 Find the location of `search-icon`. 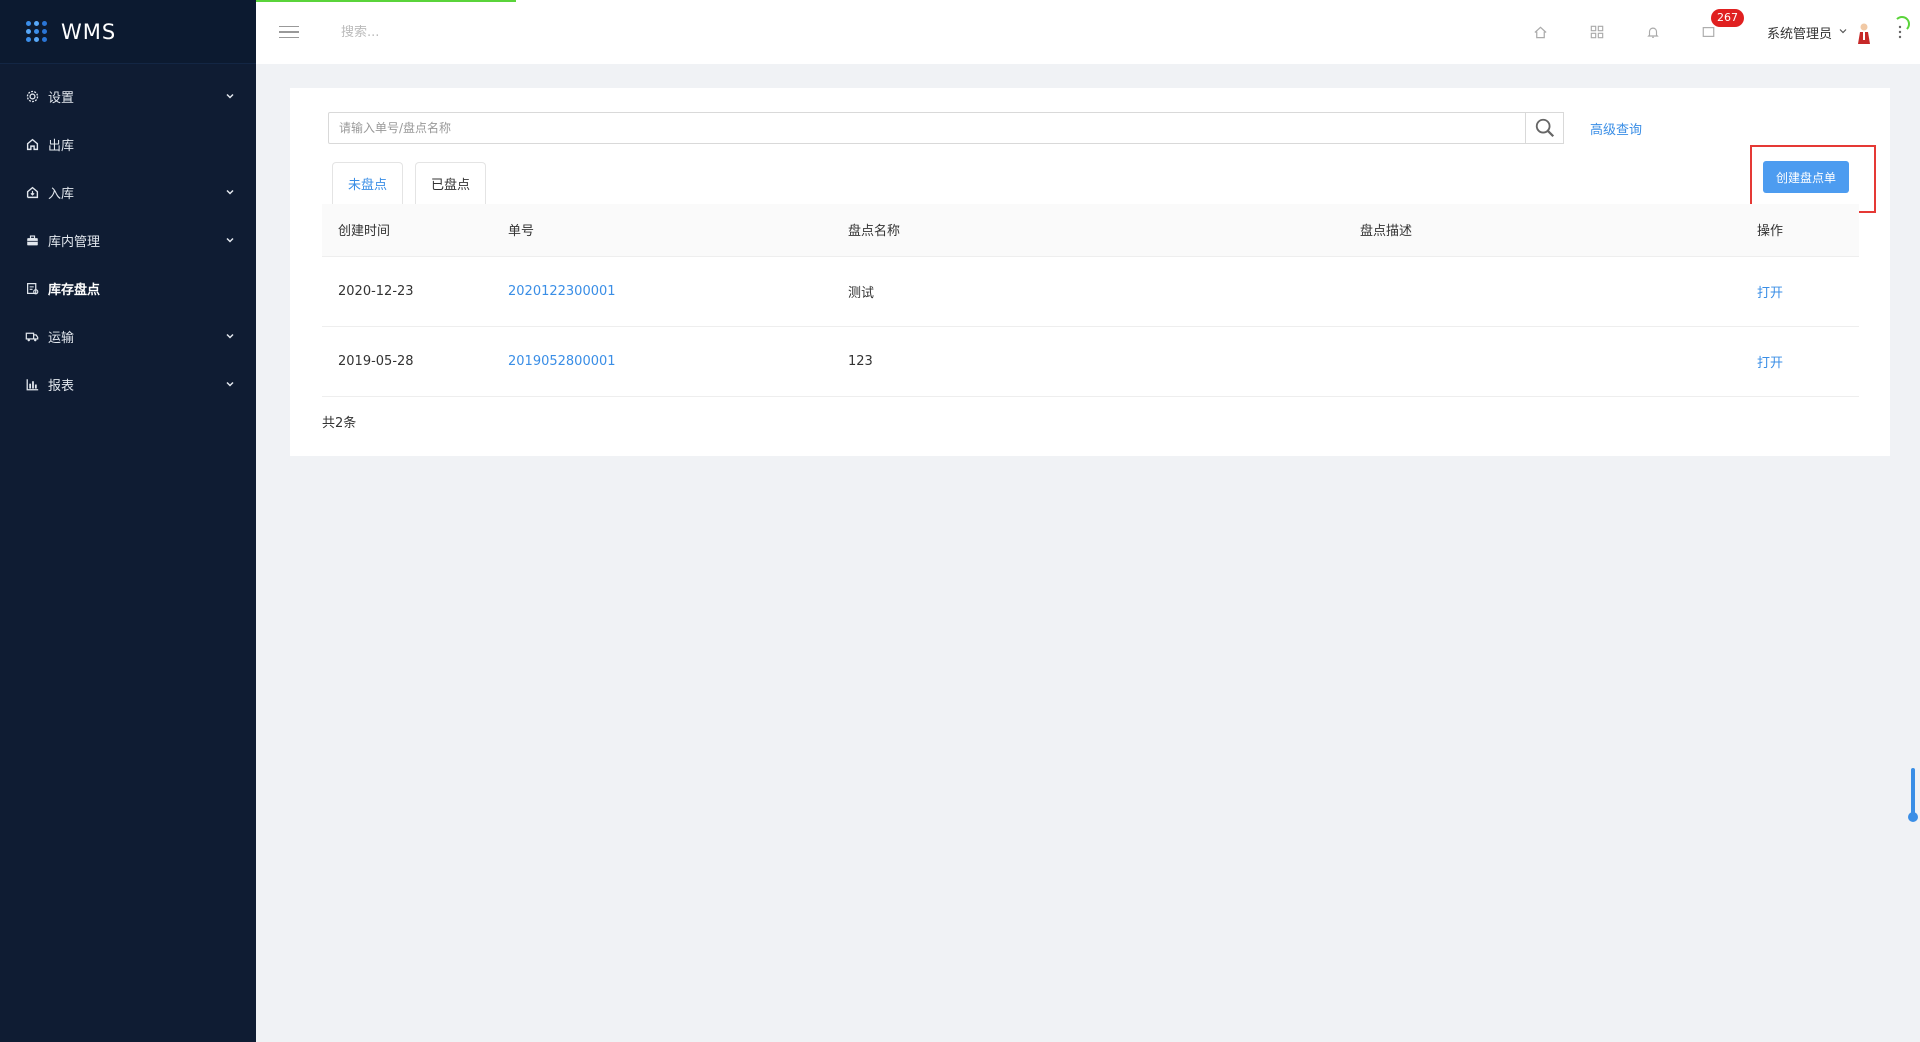

search-icon is located at coordinates (1544, 128).